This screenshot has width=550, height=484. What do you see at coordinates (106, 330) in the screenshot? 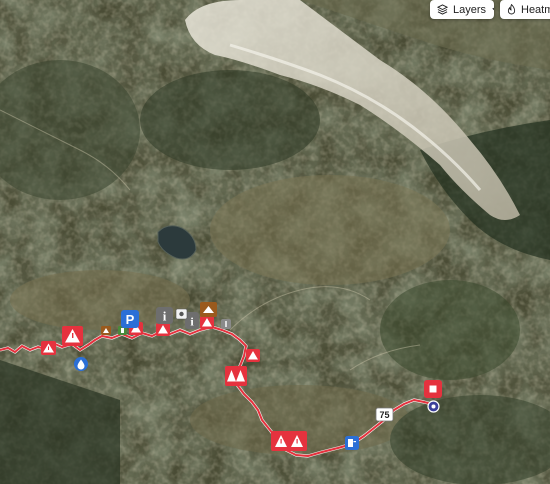
I see `amenity-icon` at bounding box center [106, 330].